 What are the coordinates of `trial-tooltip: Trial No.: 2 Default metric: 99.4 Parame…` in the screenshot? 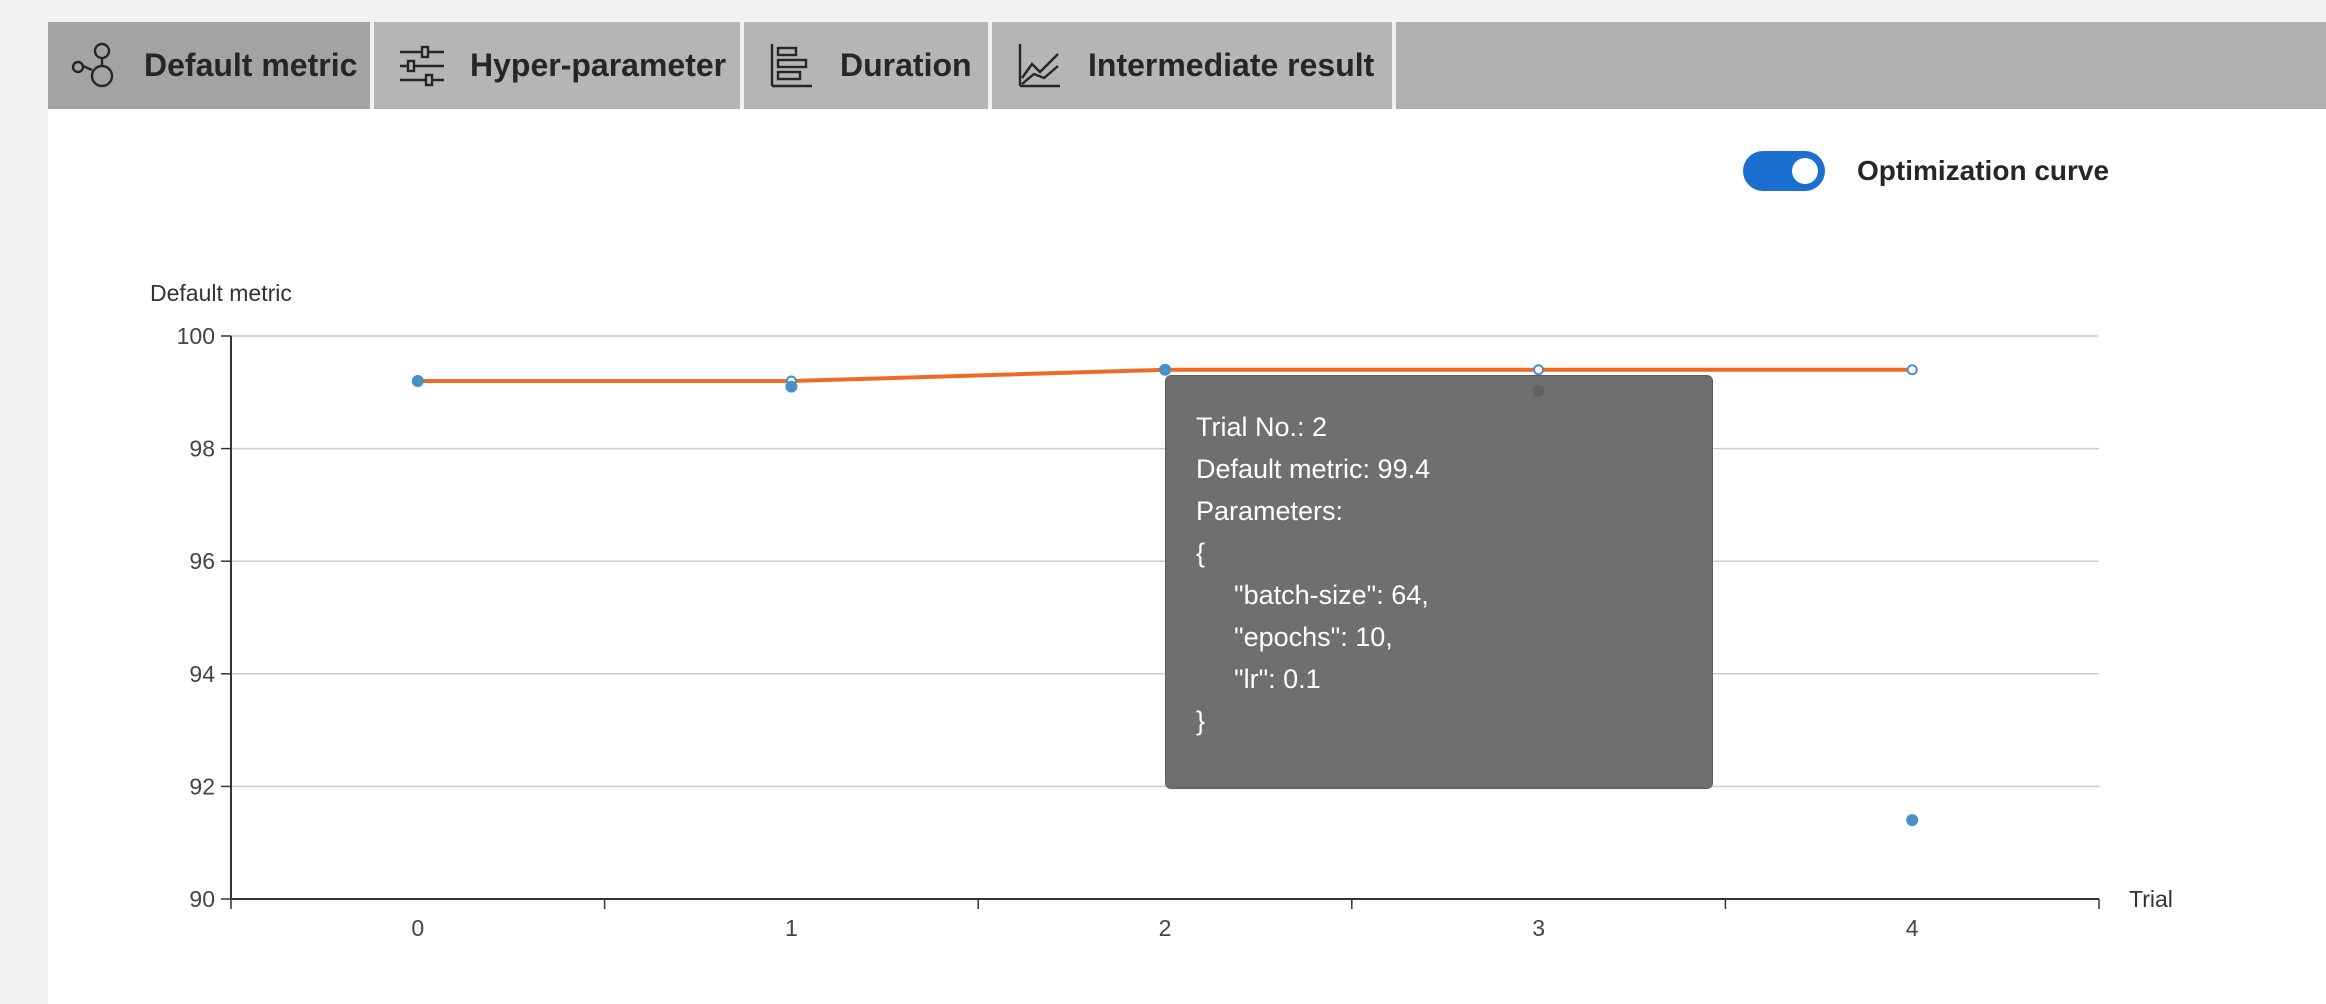 It's located at (1439, 582).